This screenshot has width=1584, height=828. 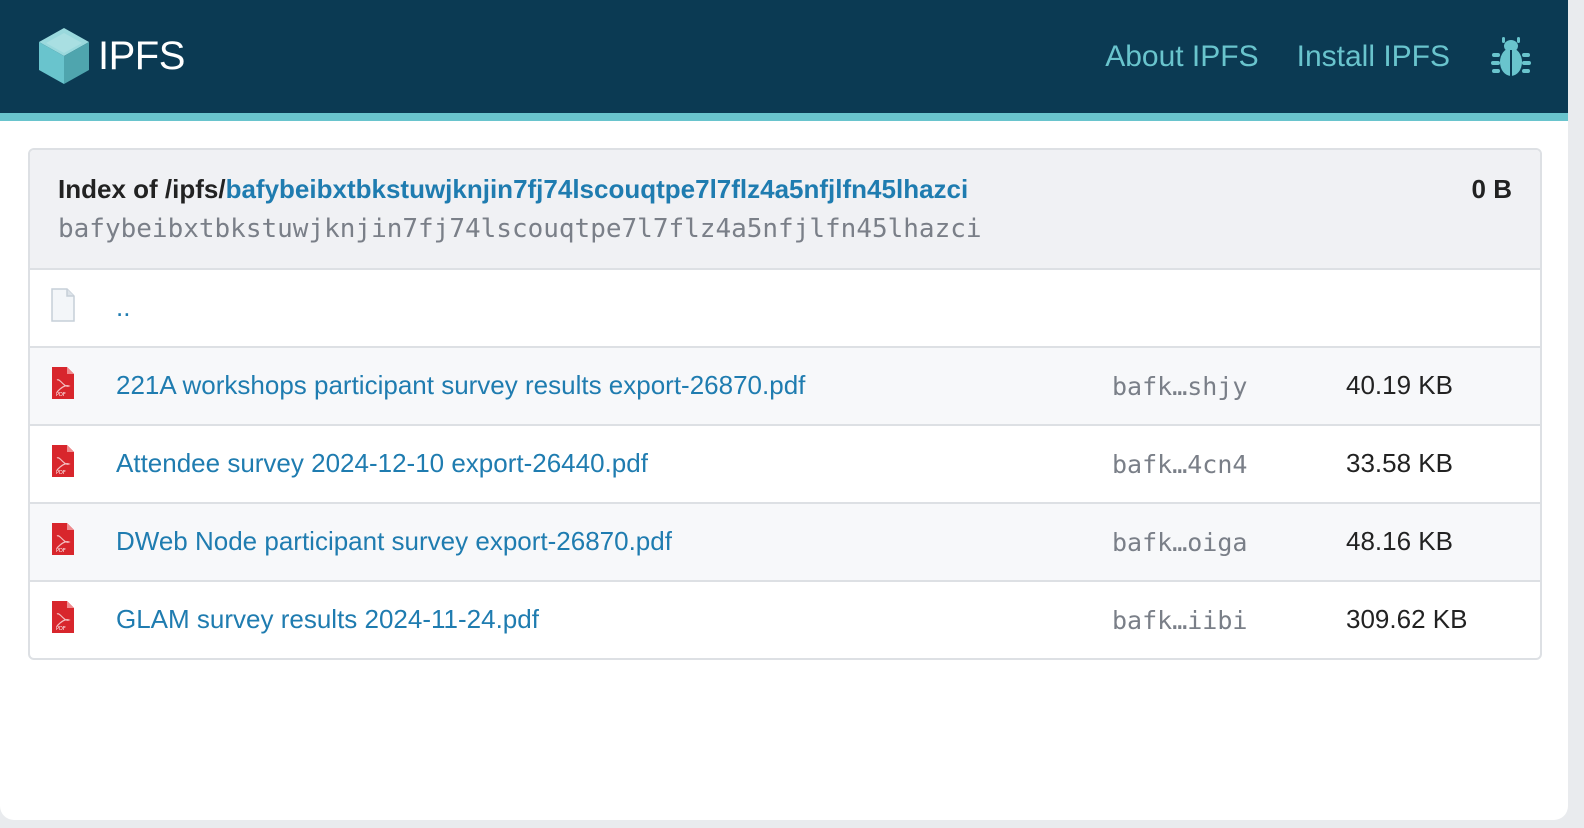 I want to click on about-ipfs-link: About IPFS, so click(x=1181, y=57).